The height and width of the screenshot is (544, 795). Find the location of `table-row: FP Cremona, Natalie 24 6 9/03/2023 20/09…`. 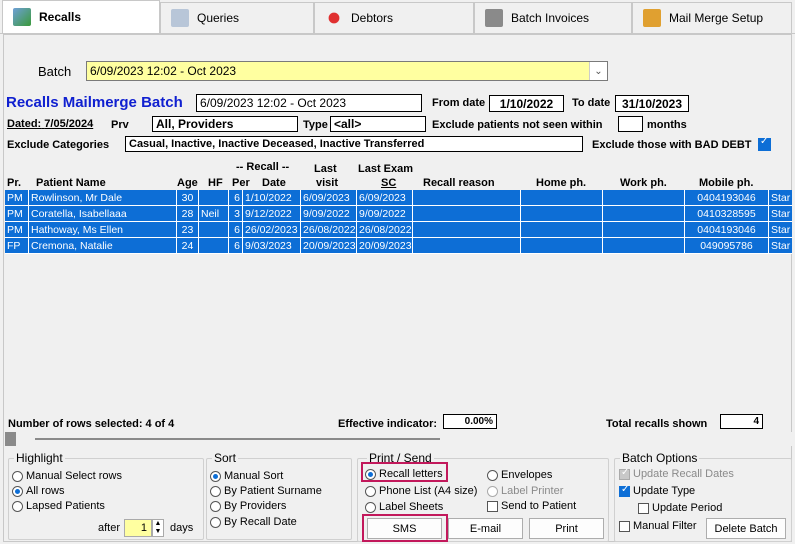

table-row: FP Cremona, Natalie 24 6 9/03/2023 20/09… is located at coordinates (398, 246).